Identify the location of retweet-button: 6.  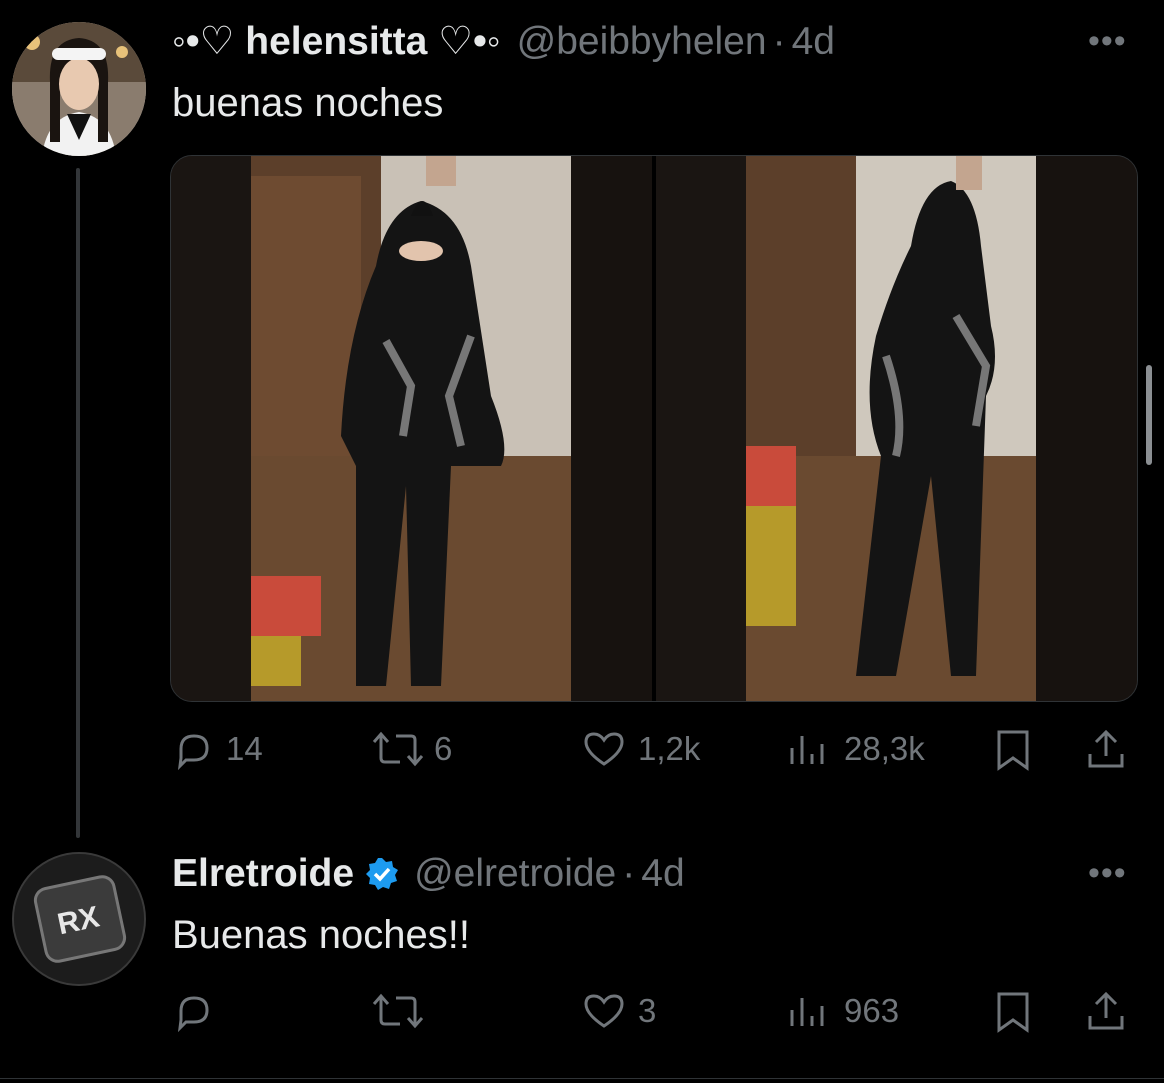
(411, 749).